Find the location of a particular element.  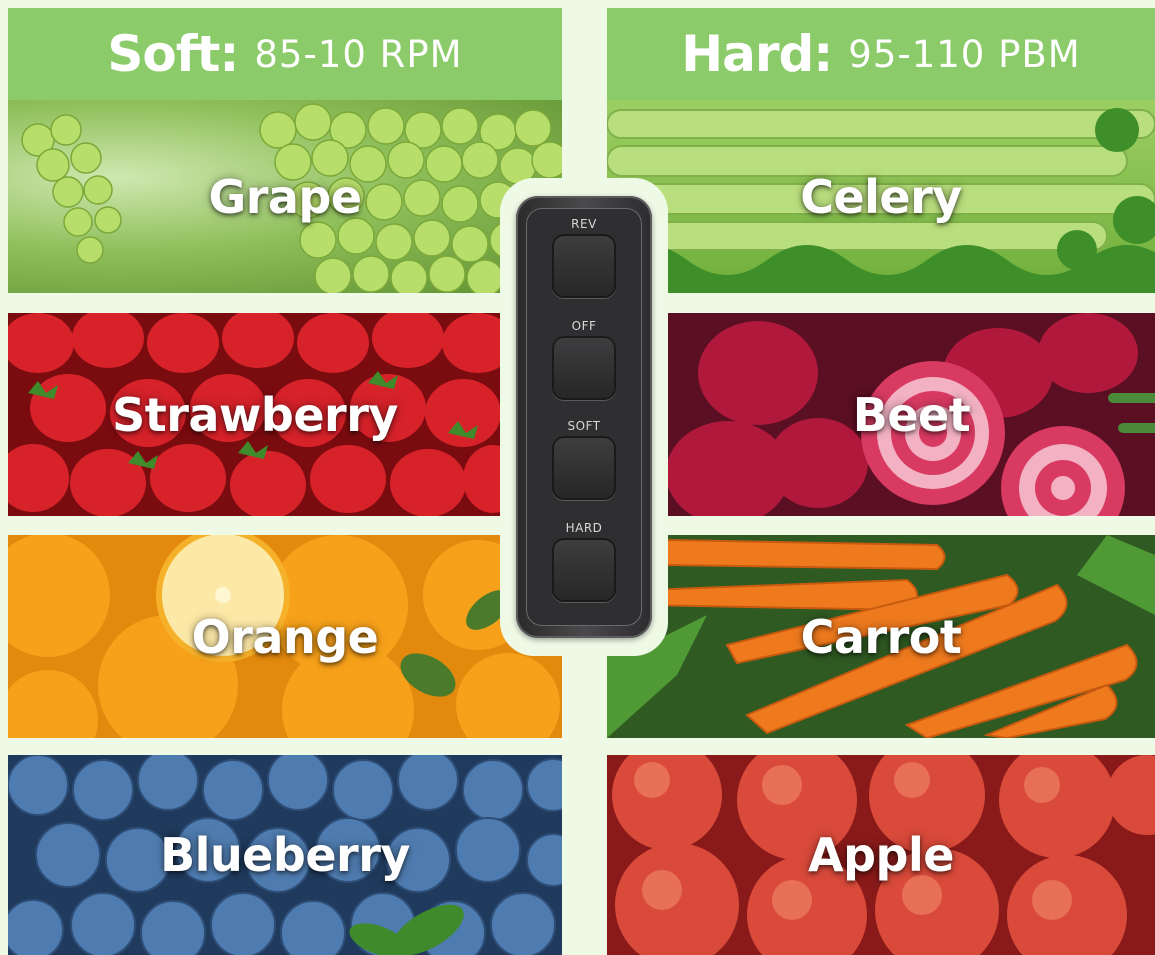

rev-button-group: REV is located at coordinates (584, 257).